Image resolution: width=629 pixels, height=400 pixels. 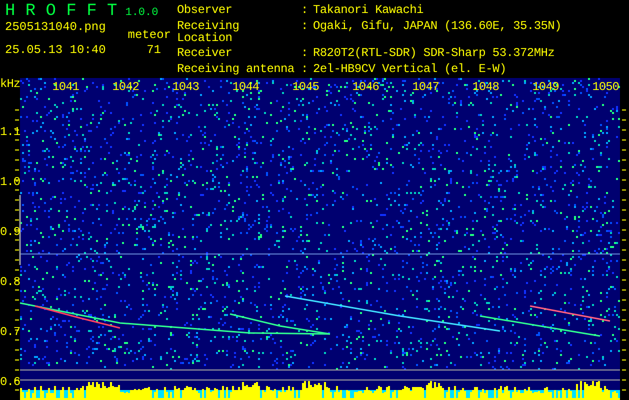 What do you see at coordinates (410, 70) in the screenshot?
I see `info-value: 2el-HB9CV Vertical (el. E-W)` at bounding box center [410, 70].